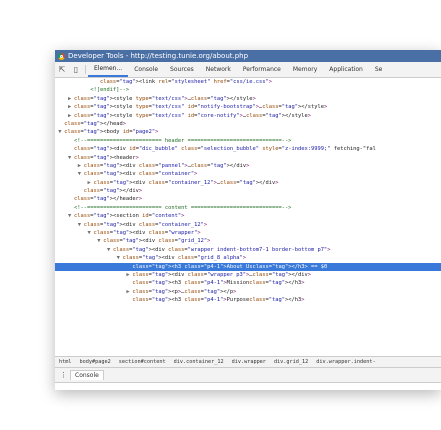  I want to click on breadcrumb-item: div.container_12, so click(199, 362).